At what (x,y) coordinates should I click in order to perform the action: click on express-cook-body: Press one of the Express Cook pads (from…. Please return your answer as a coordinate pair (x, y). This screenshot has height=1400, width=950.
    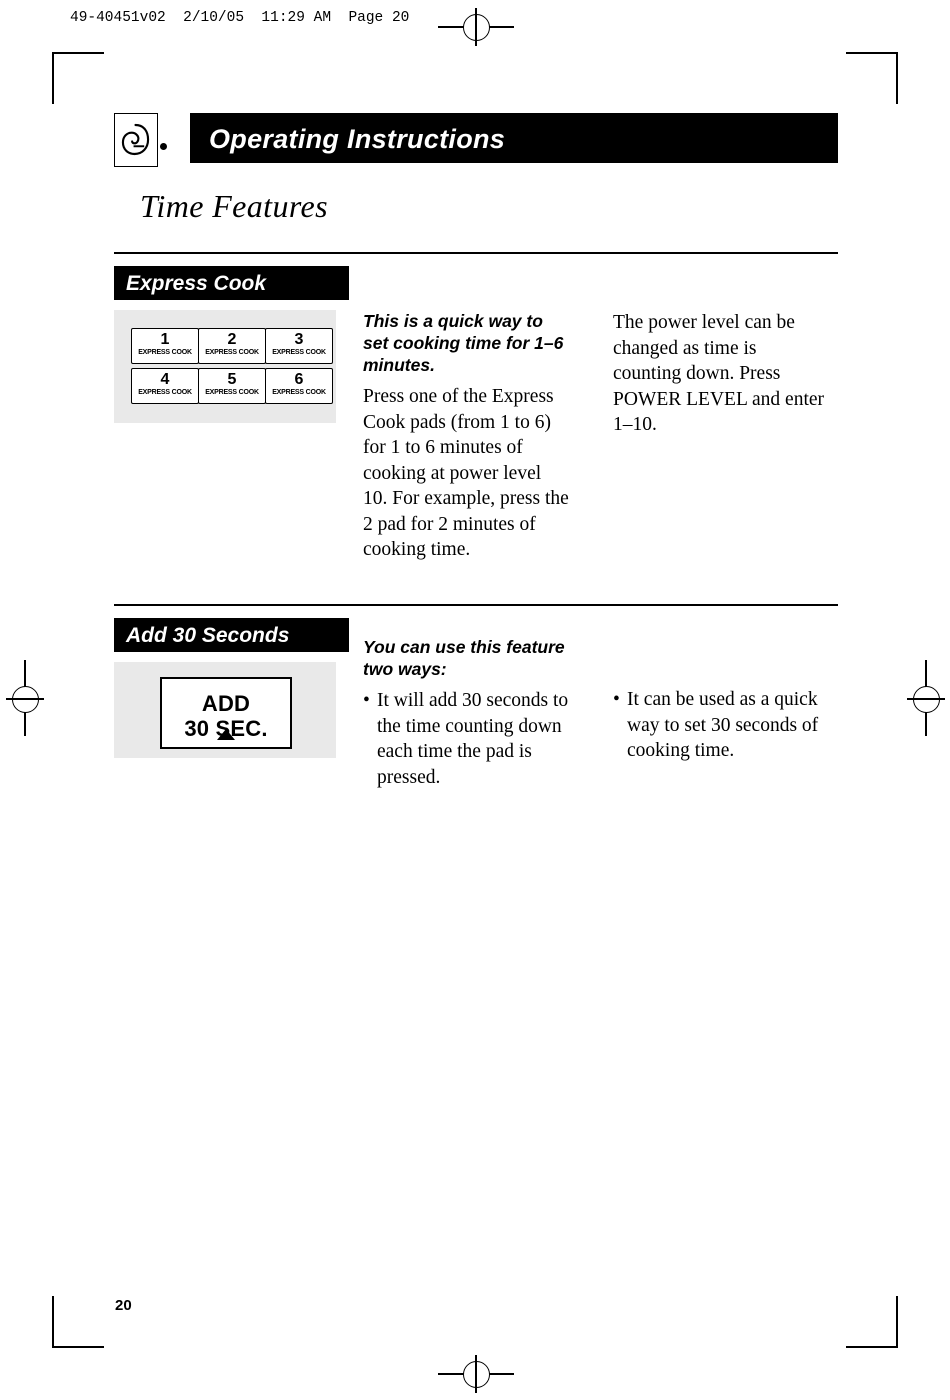
    Looking at the image, I should click on (466, 473).